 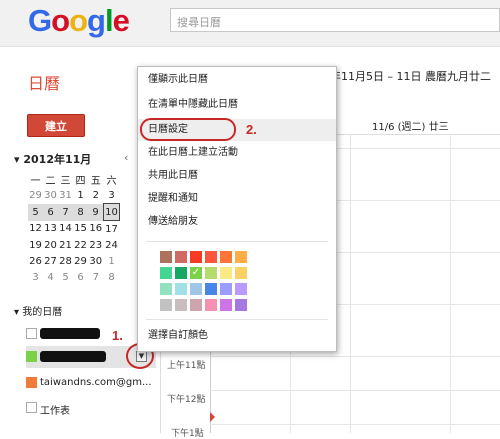 I want to click on weekday-label: 五, so click(x=95, y=181).